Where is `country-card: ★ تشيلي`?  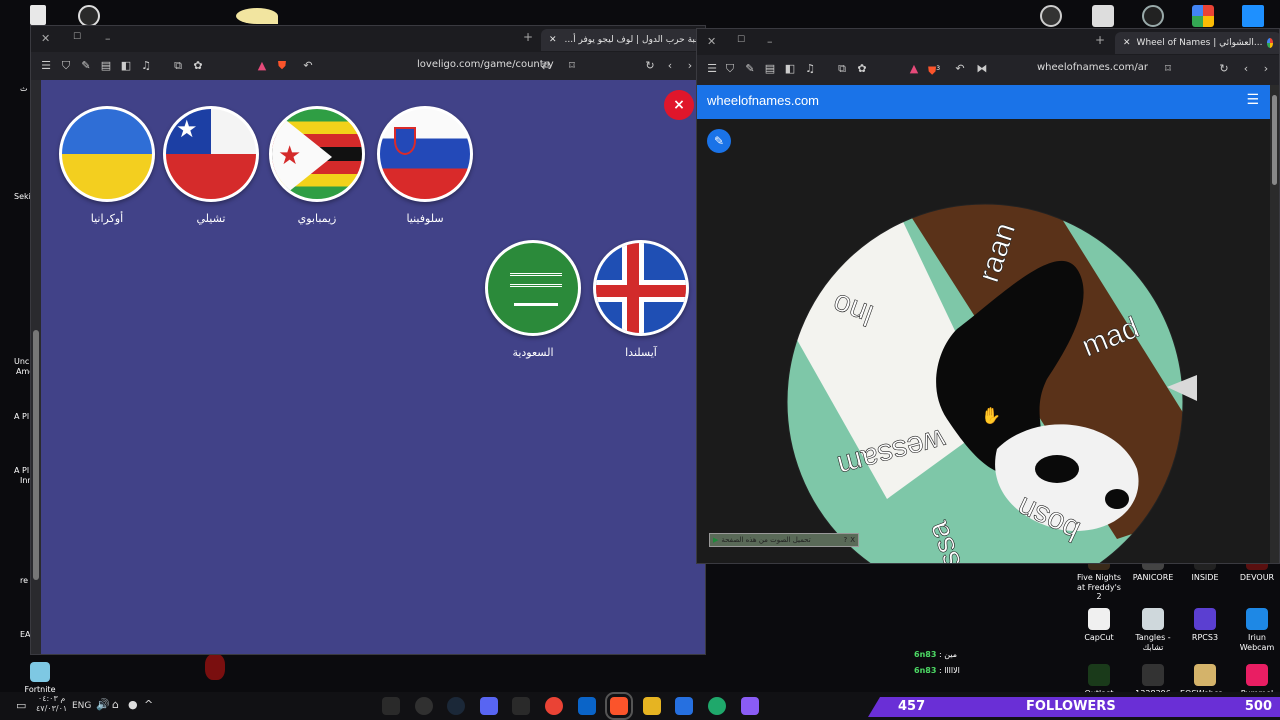 country-card: ★ تشيلي is located at coordinates (211, 165).